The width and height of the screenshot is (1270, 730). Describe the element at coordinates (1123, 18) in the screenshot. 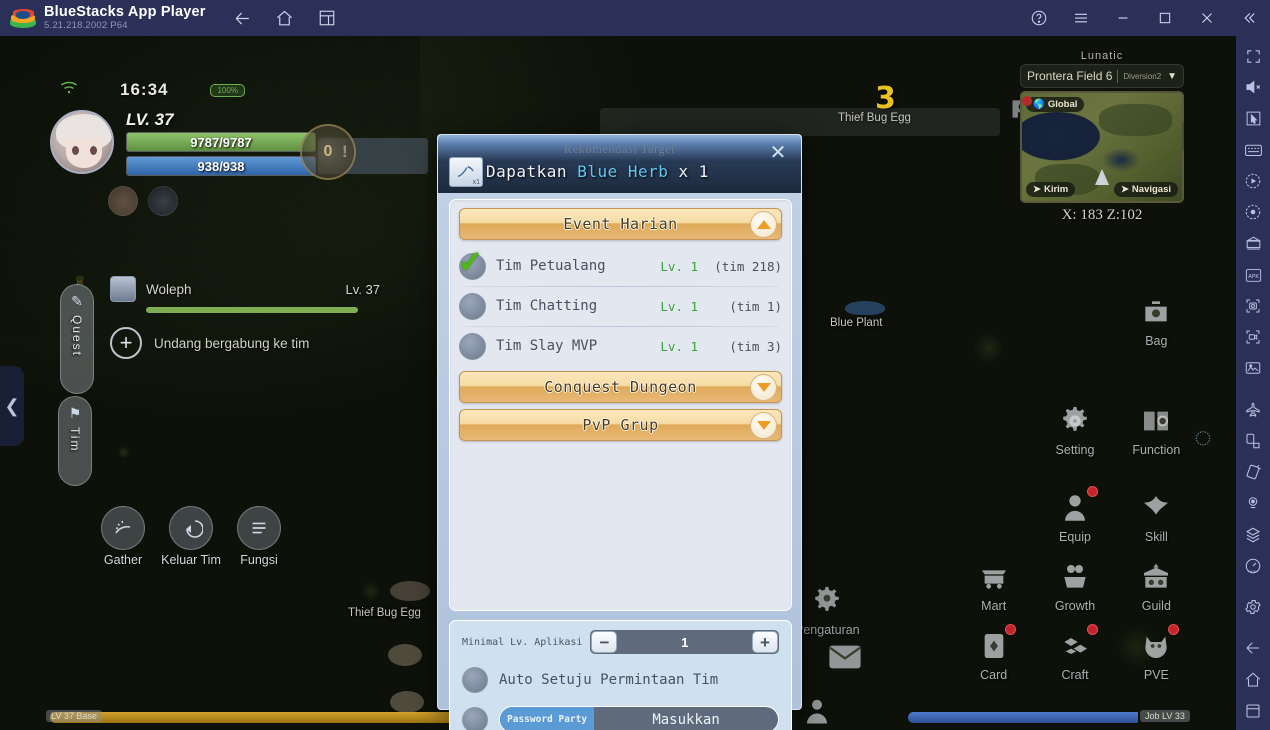

I see `minimize-icon` at that location.